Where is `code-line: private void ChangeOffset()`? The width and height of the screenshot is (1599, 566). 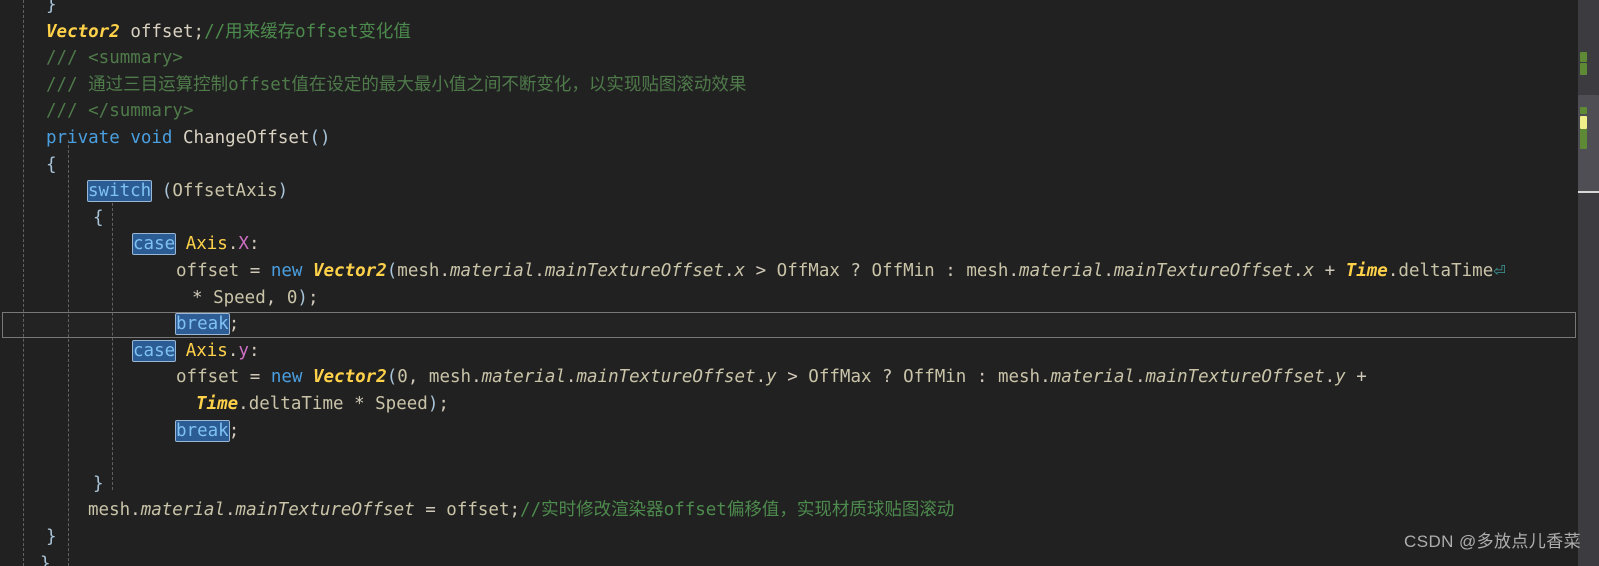
code-line: private void ChangeOffset() is located at coordinates (165, 138).